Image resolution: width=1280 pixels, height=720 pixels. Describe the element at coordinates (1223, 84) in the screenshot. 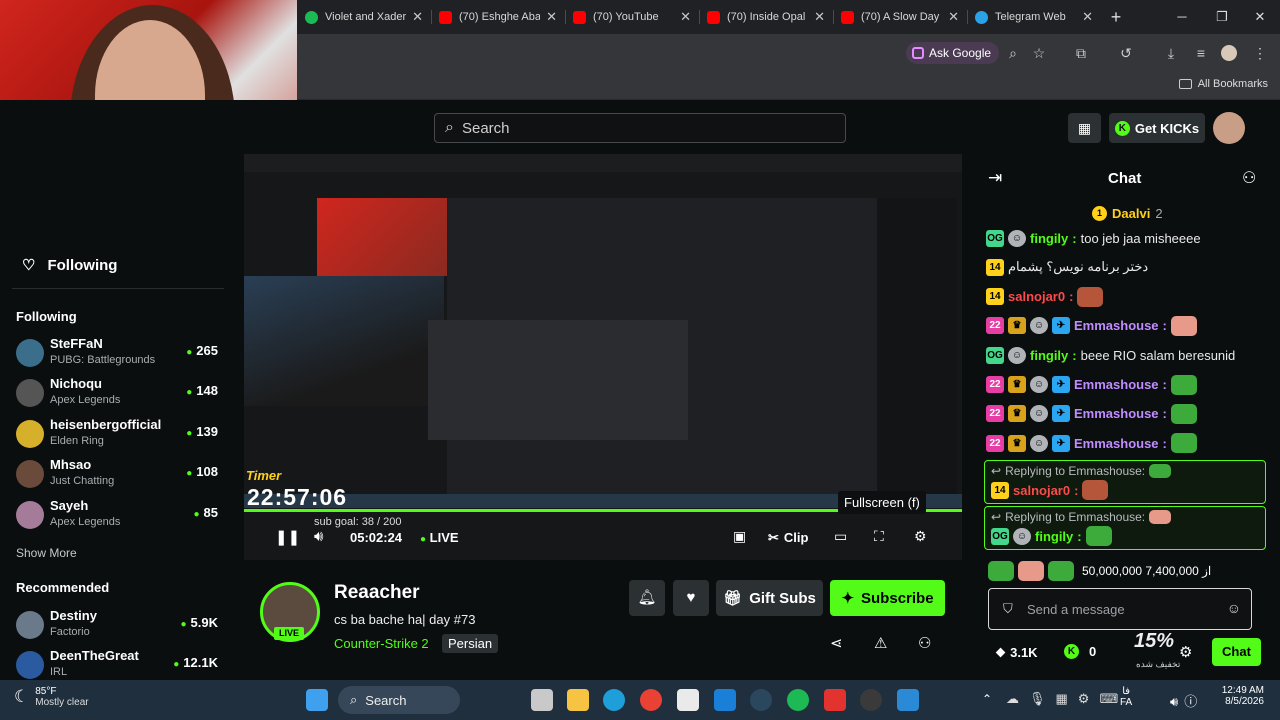

I see `all-bookmarks: All Bookmarks` at that location.